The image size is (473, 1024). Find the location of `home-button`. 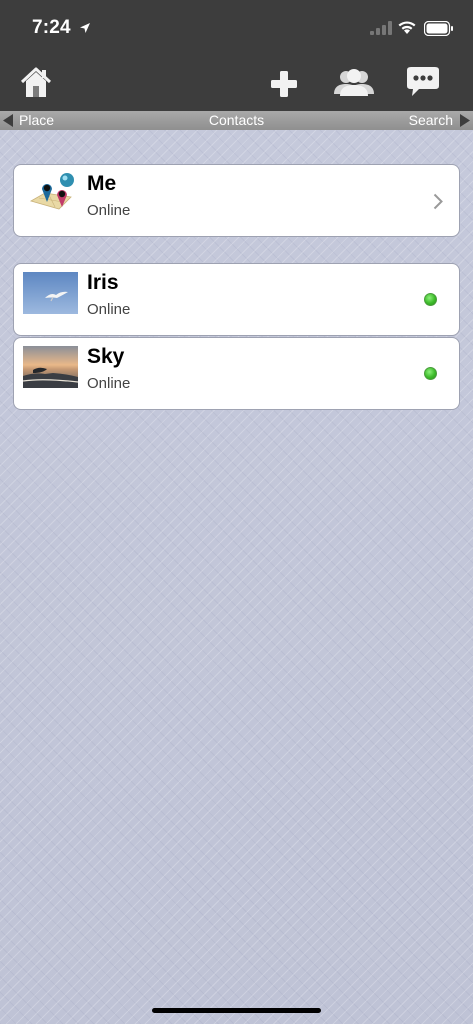

home-button is located at coordinates (36, 83).